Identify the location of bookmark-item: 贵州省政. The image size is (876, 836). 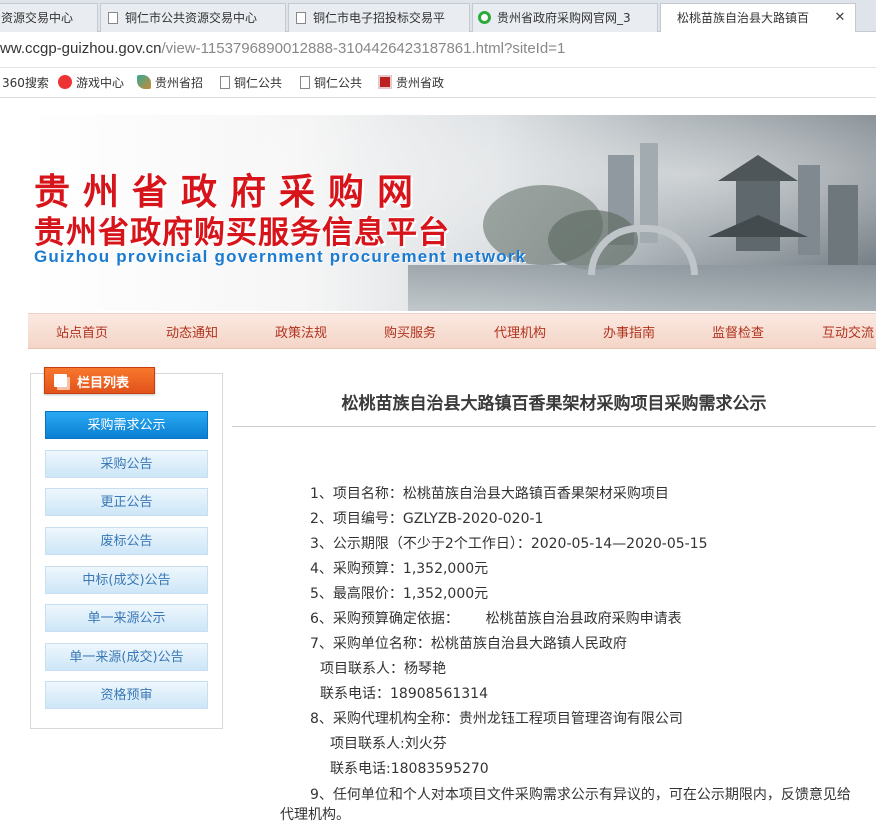
(411, 83).